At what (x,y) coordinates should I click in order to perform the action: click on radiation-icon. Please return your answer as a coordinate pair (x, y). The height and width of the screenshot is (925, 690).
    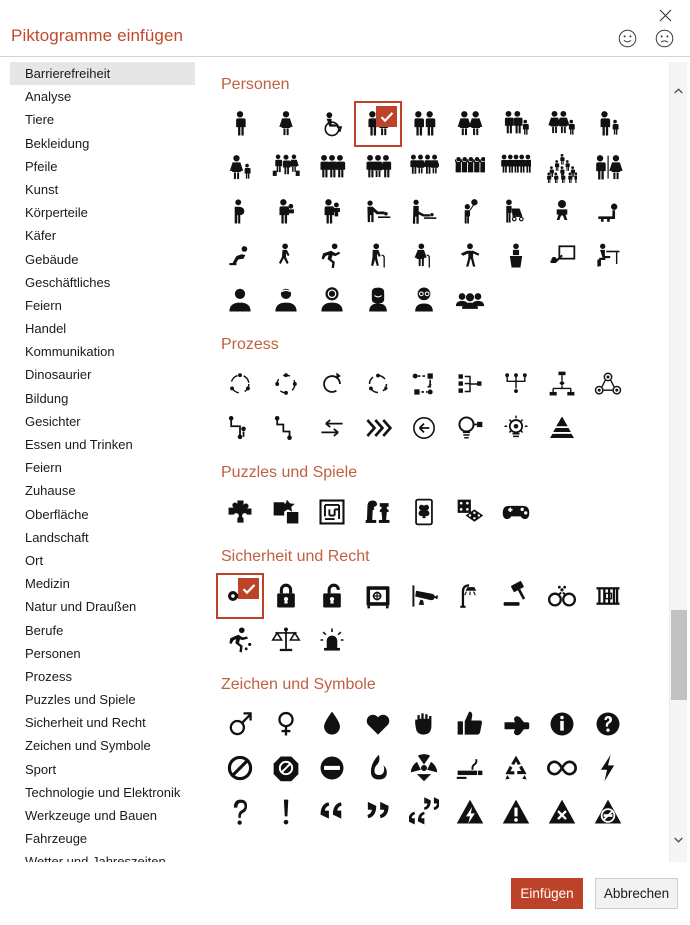
    Looking at the image, I should click on (424, 768).